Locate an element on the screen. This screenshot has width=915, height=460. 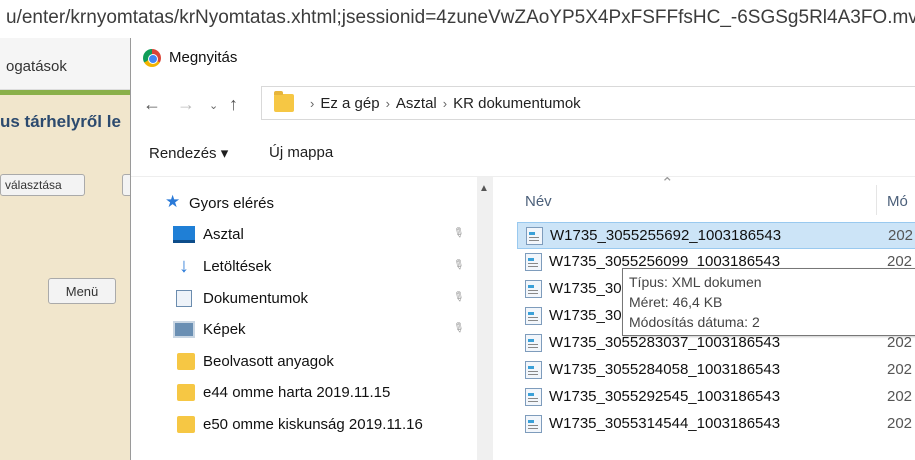
file-row: W1735_3055255692_1003186543 202 is located at coordinates (716, 235).